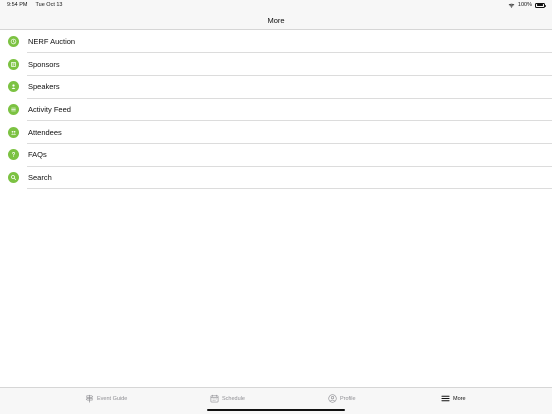  What do you see at coordinates (445, 398) in the screenshot?
I see `menu-icon` at bounding box center [445, 398].